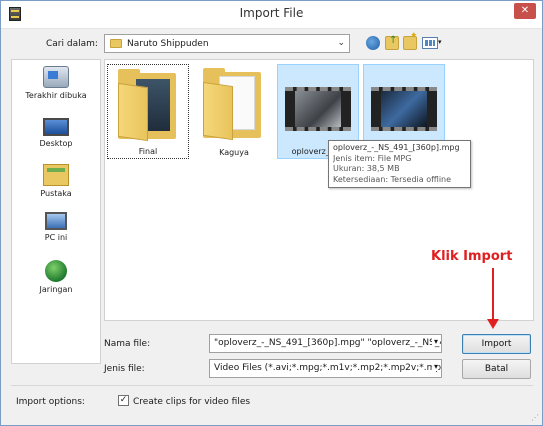 This screenshot has height=426, width=543. I want to click on divider, so click(272, 385).